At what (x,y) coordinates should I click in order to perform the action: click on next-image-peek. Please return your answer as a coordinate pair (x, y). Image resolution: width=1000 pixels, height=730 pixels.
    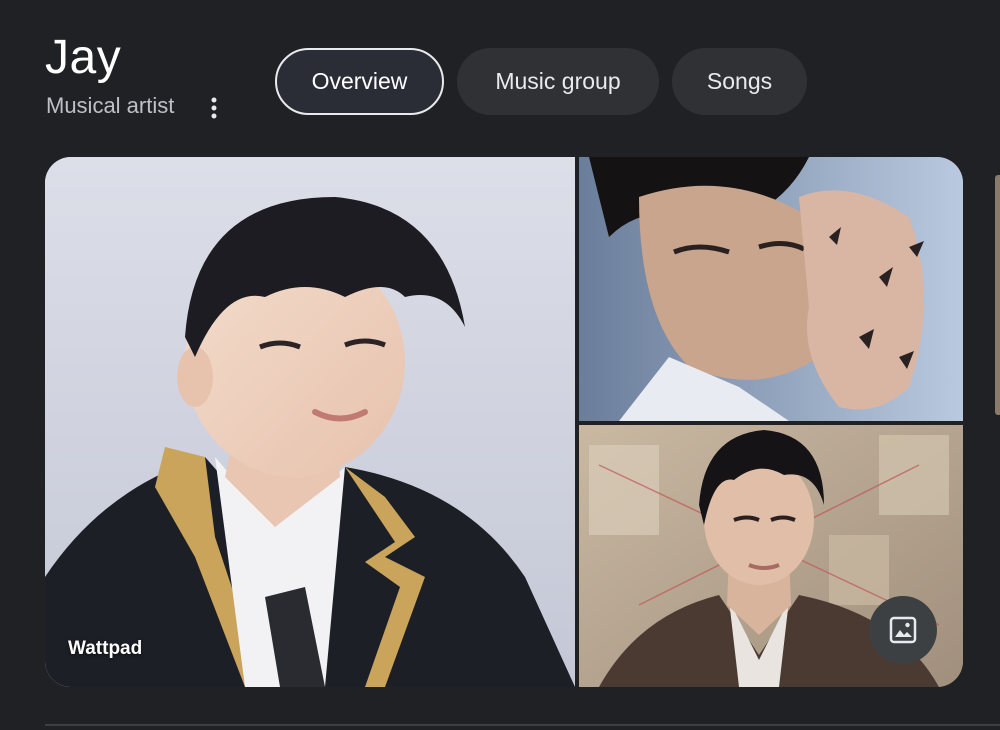
    Looking at the image, I should click on (997, 295).